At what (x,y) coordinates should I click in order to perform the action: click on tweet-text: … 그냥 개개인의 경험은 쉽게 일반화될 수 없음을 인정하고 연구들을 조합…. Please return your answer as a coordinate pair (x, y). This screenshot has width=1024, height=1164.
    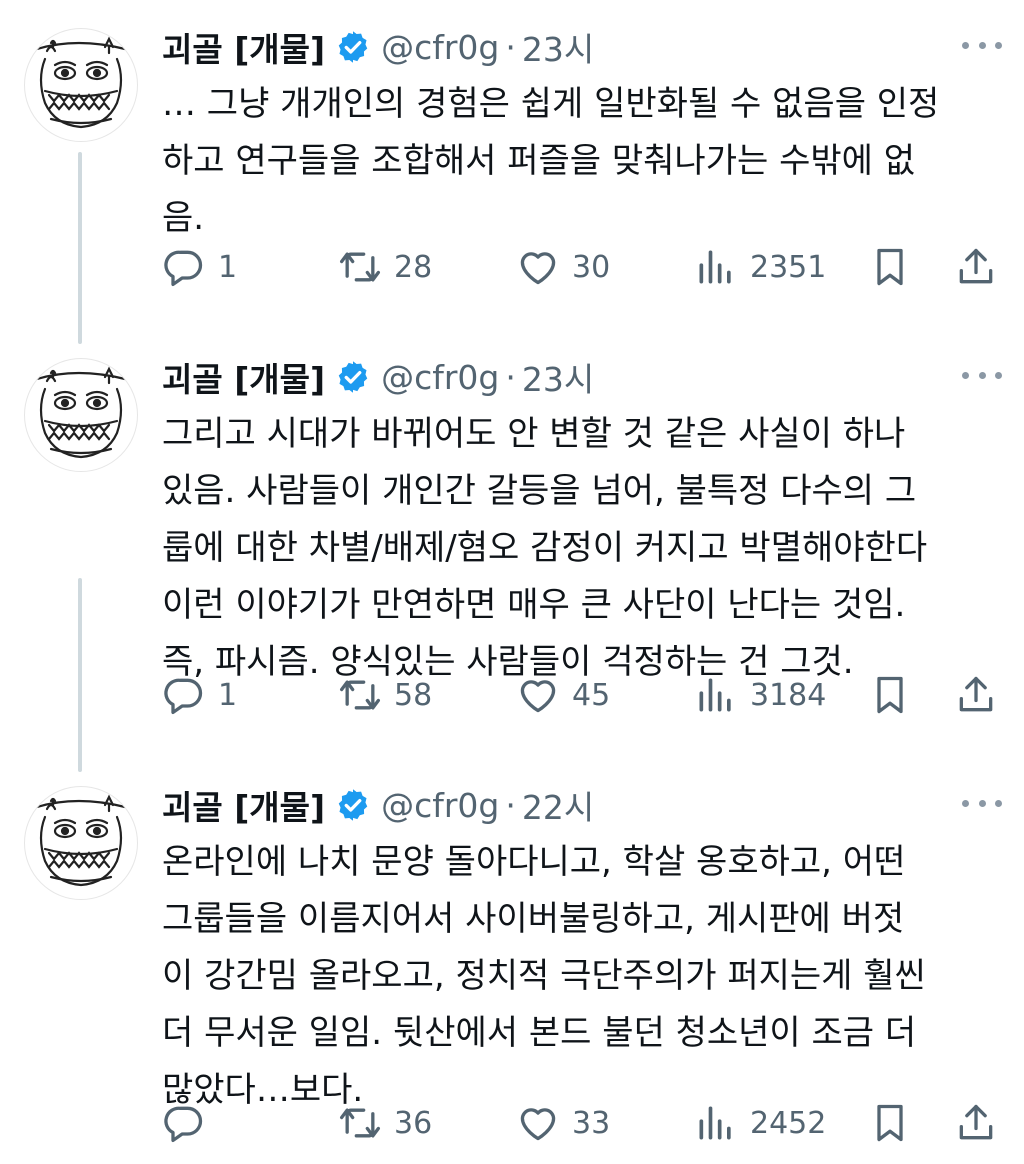
    Looking at the image, I should click on (582, 161).